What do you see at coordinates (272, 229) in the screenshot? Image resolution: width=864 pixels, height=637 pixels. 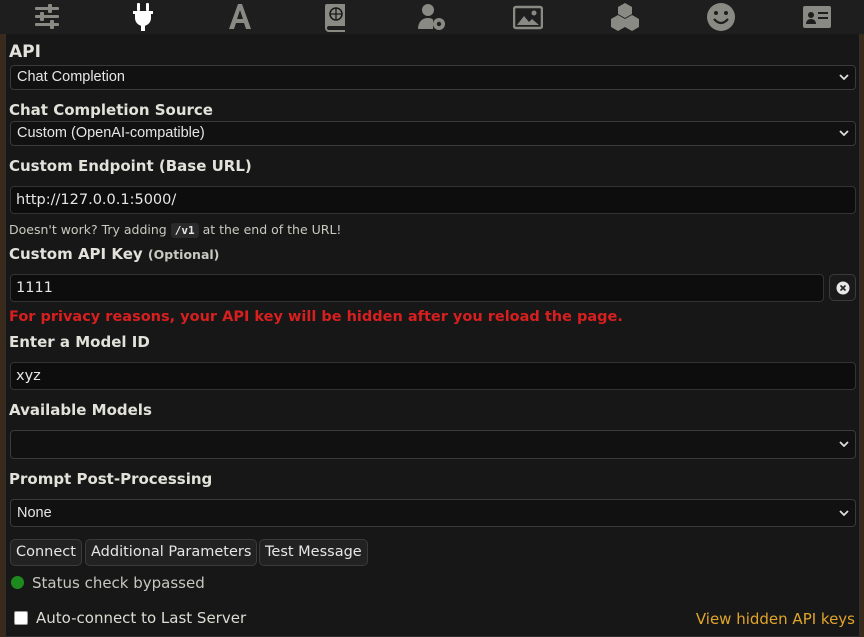 I see `hint-text-after: at the end of the URL!` at bounding box center [272, 229].